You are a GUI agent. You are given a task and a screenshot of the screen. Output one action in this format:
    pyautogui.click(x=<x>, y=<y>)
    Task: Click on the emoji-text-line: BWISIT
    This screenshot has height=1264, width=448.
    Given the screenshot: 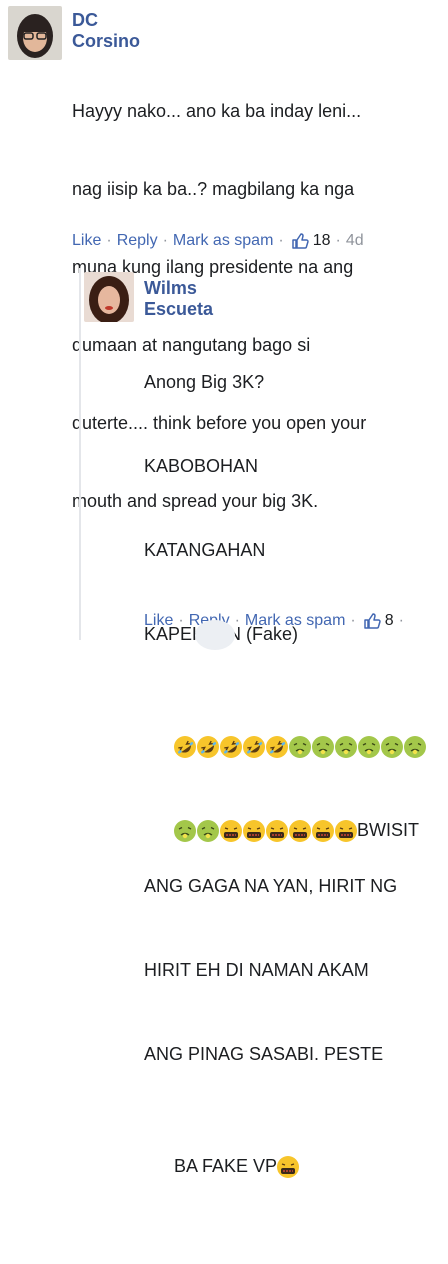 What is the action you would take?
    pyautogui.click(x=294, y=815)
    